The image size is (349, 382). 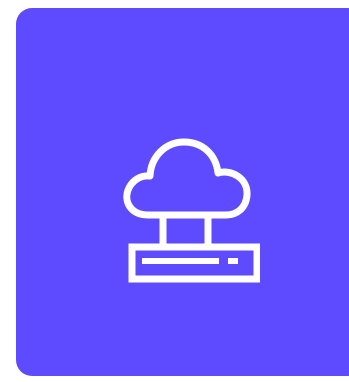 I want to click on cloud-shape, so click(x=187, y=178).